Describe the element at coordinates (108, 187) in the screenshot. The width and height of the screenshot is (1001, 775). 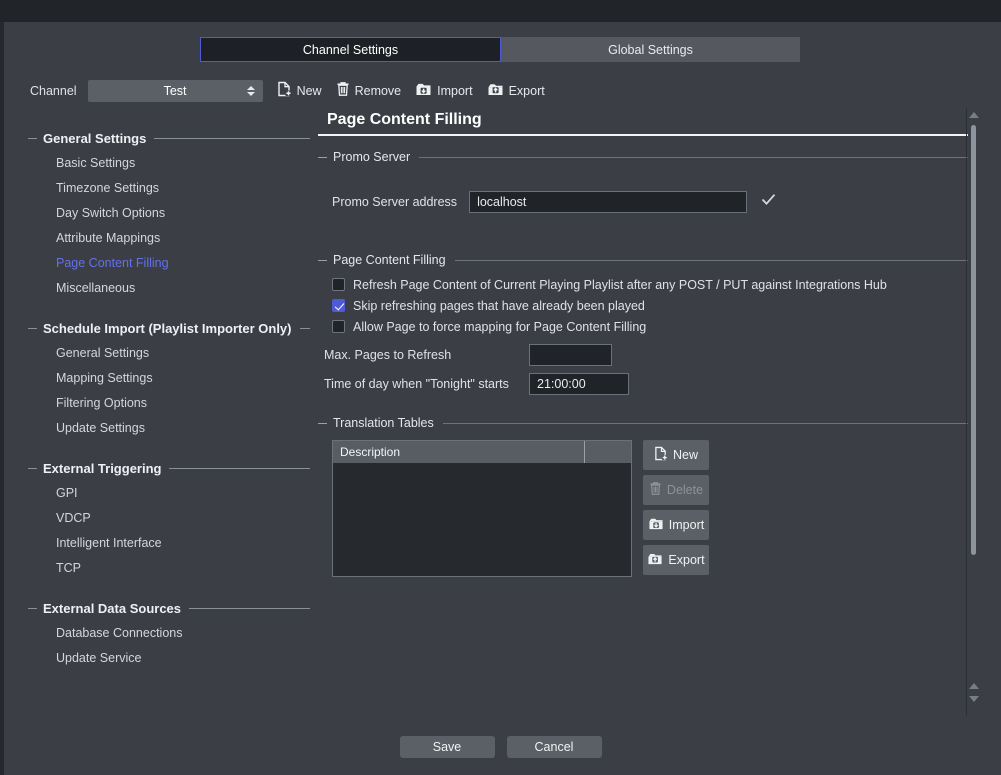
I see `sidebar-item-label: Timezone Settings` at that location.